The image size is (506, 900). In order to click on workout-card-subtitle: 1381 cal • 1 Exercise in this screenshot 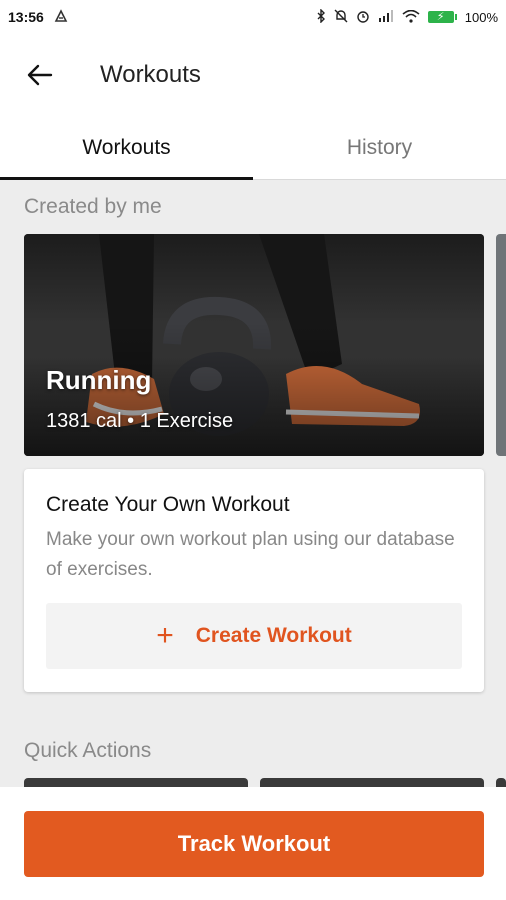, I will do `click(140, 421)`.